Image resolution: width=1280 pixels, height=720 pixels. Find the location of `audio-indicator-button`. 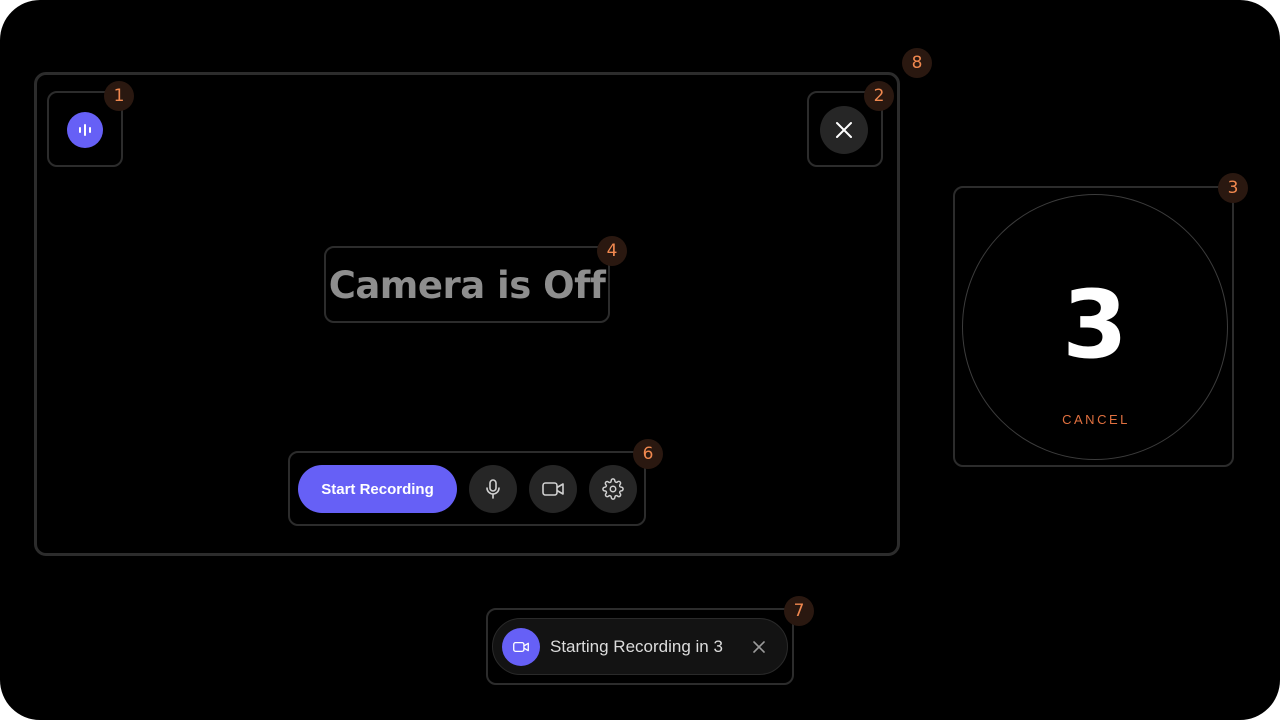

audio-indicator-button is located at coordinates (85, 130).